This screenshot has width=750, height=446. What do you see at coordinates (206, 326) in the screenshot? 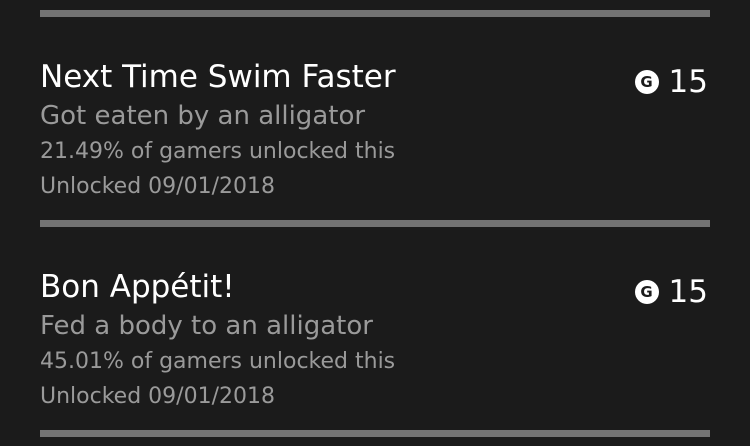
I see `achievement-description: Fed a body to an alligator` at bounding box center [206, 326].